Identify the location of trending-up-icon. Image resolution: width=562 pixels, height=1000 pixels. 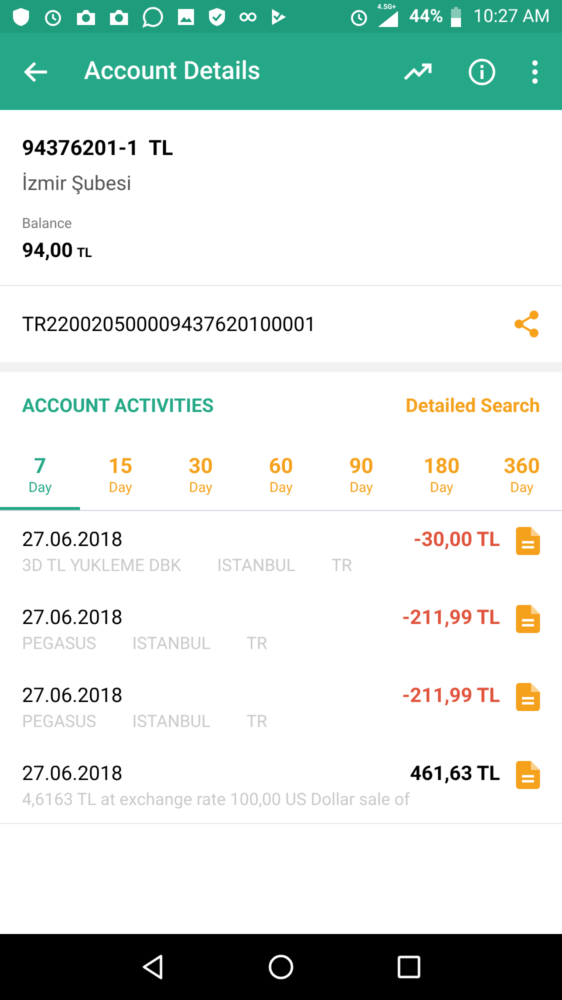
(418, 71).